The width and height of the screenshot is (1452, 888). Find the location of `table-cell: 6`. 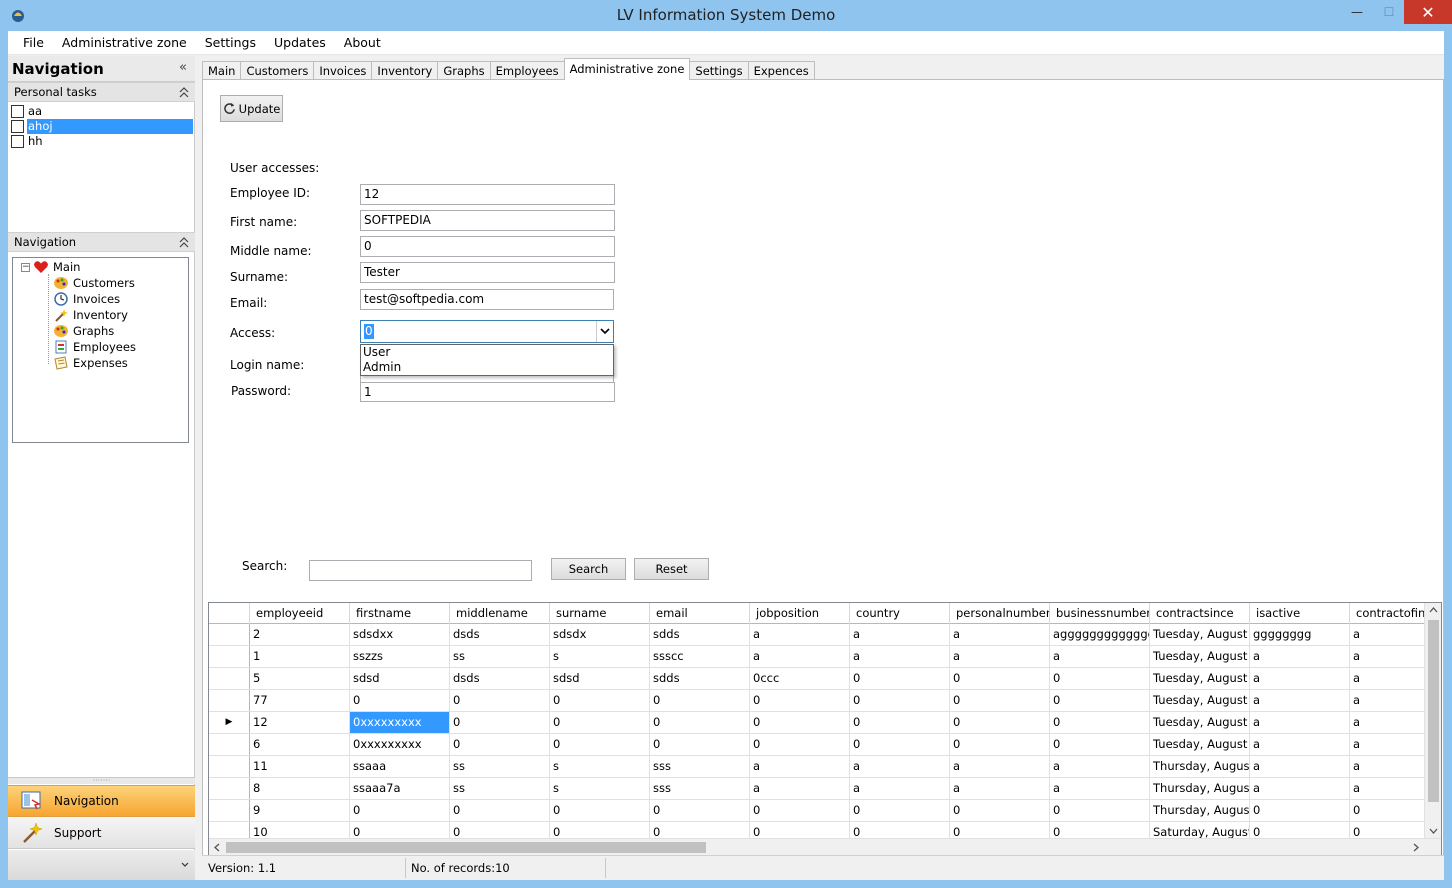

table-cell: 6 is located at coordinates (300, 744).